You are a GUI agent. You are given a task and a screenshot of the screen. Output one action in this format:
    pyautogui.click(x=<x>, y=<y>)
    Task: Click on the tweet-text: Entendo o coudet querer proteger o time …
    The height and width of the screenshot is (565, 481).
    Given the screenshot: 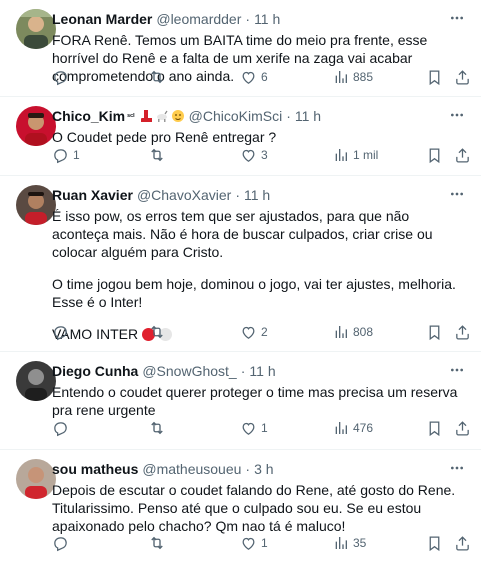 What is the action you would take?
    pyautogui.click(x=259, y=401)
    